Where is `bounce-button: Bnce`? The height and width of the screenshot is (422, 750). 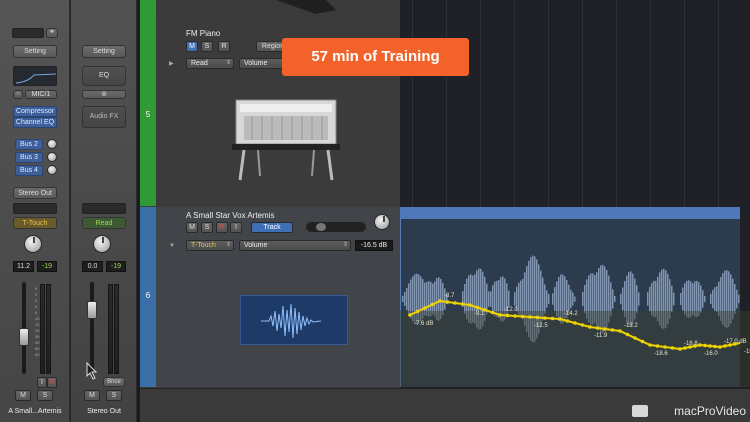 bounce-button: Bnce is located at coordinates (114, 382).